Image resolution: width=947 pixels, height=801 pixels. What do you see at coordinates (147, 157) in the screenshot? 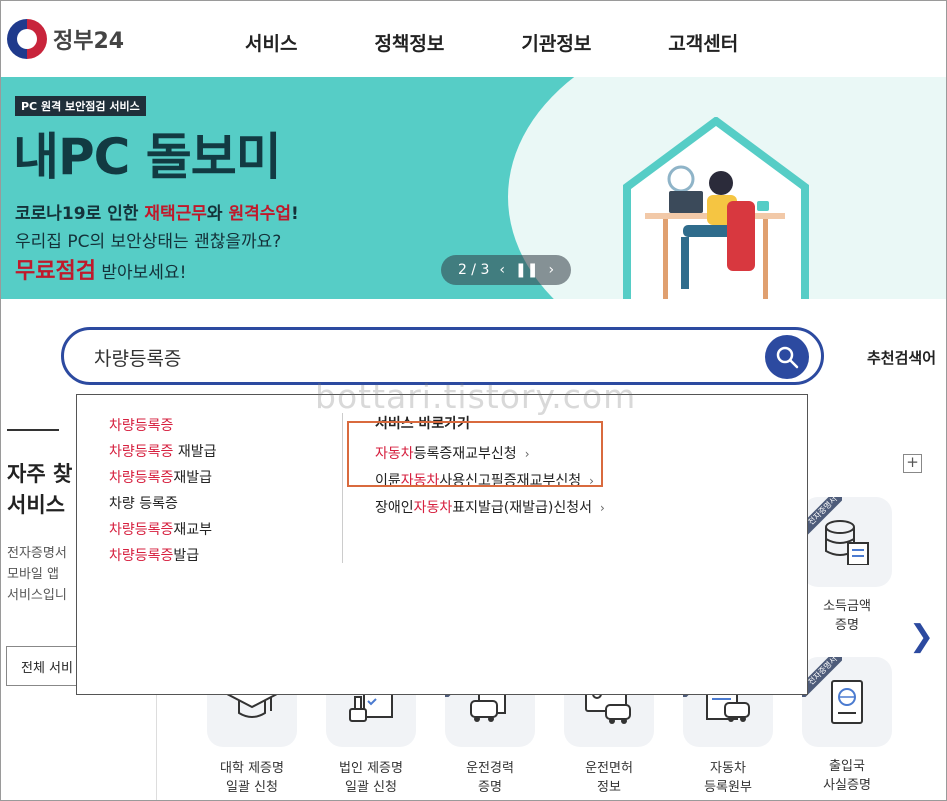
I see `banner-title: 내PC 돌보미` at bounding box center [147, 157].